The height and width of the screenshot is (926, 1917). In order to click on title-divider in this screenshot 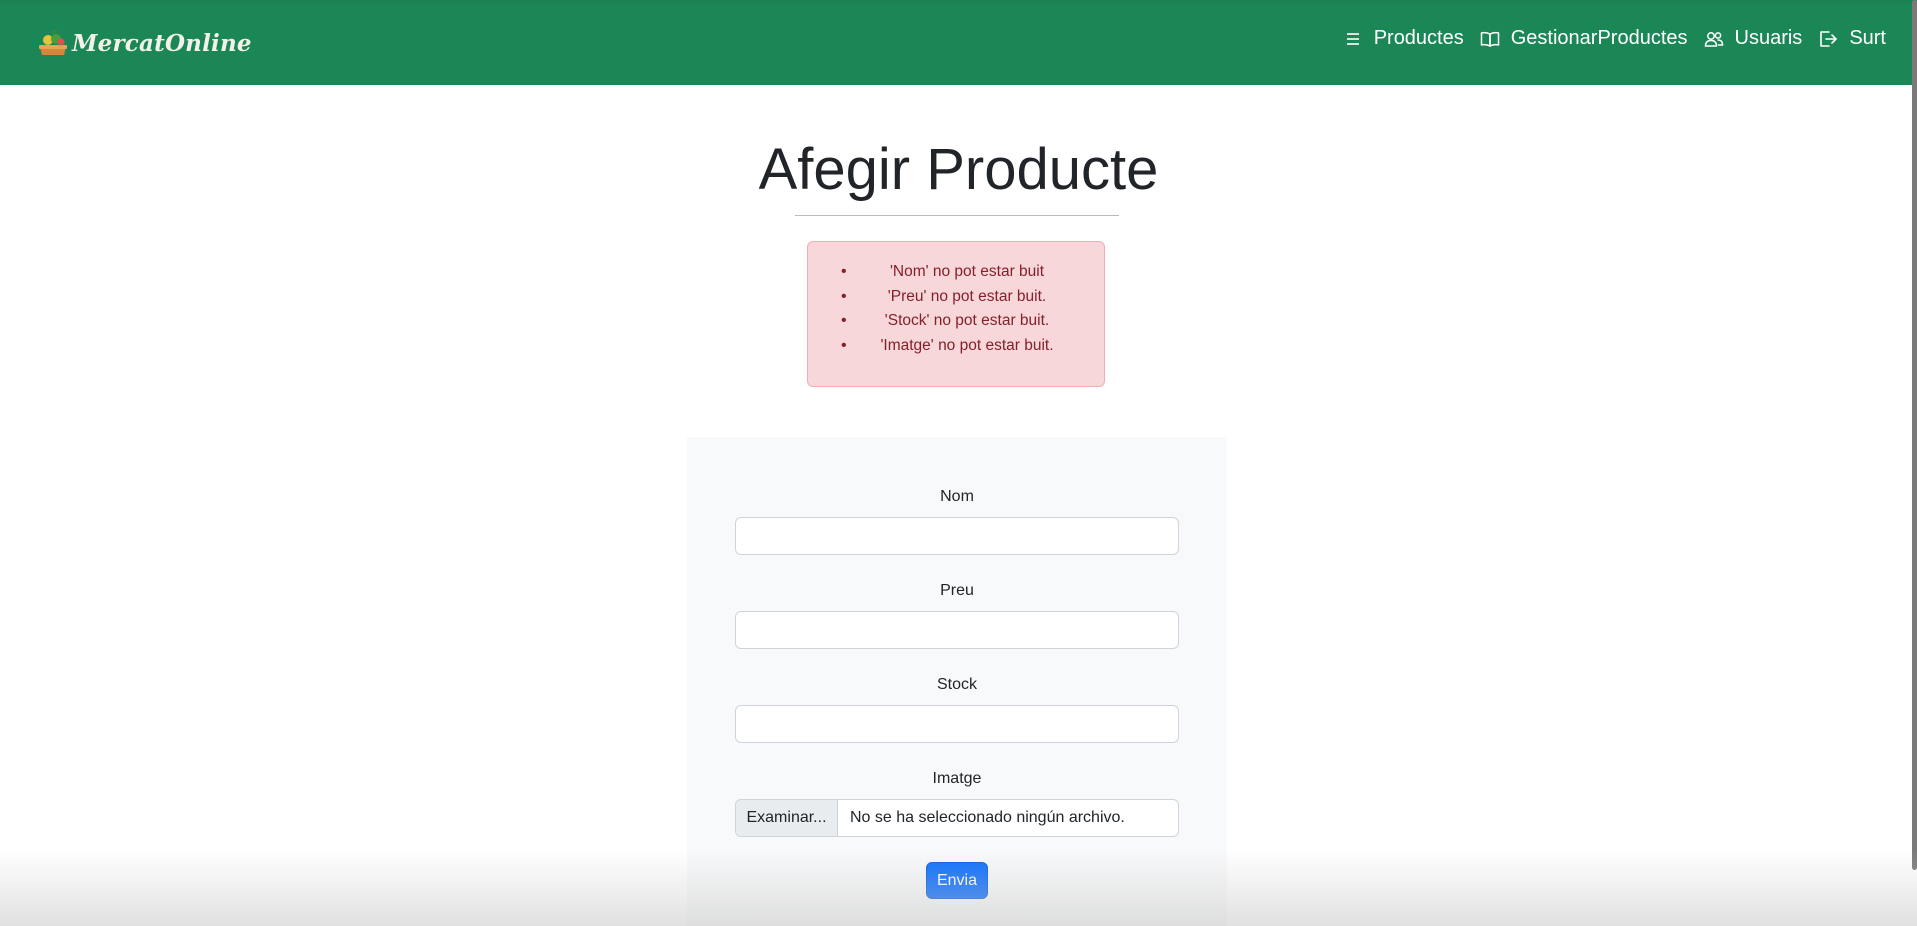, I will do `click(957, 215)`.